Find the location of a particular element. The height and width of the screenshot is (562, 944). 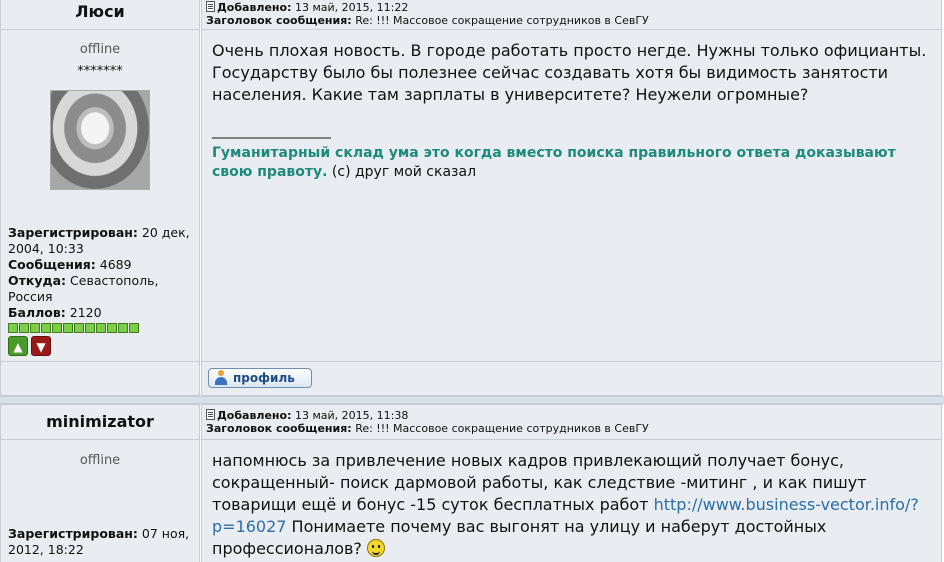

post-added-line: Добавлено: 13 май, 2015, 11:22 is located at coordinates (573, 7).